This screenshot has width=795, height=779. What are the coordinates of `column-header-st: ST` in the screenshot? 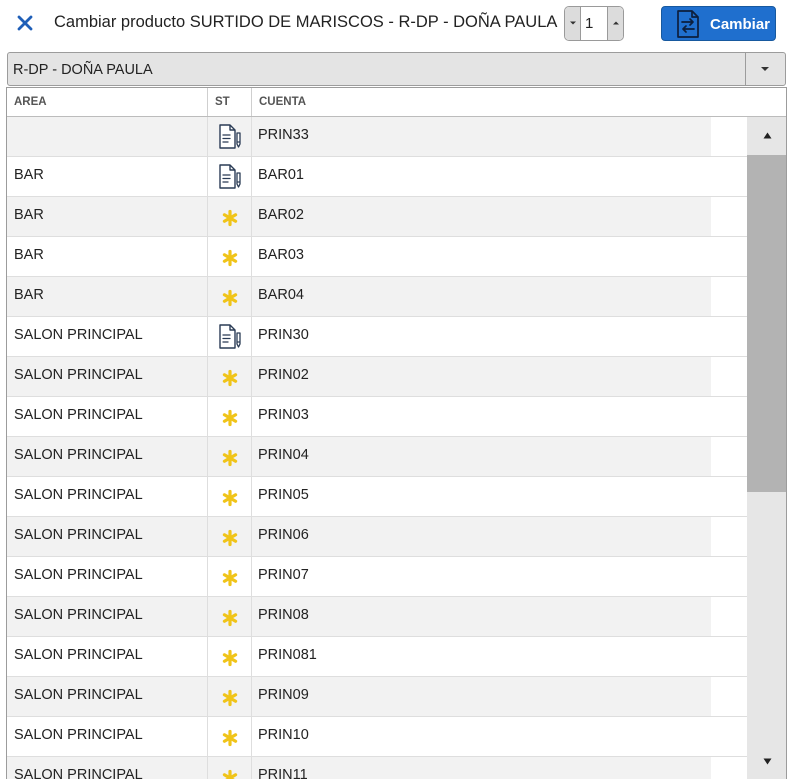 It's located at (230, 102).